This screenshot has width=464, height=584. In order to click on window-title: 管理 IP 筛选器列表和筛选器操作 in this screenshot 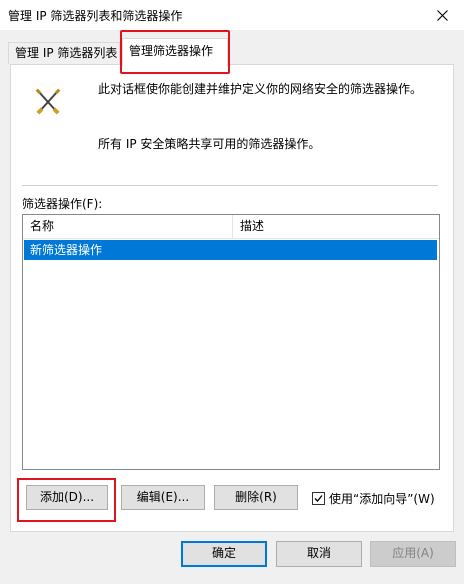, I will do `click(95, 16)`.